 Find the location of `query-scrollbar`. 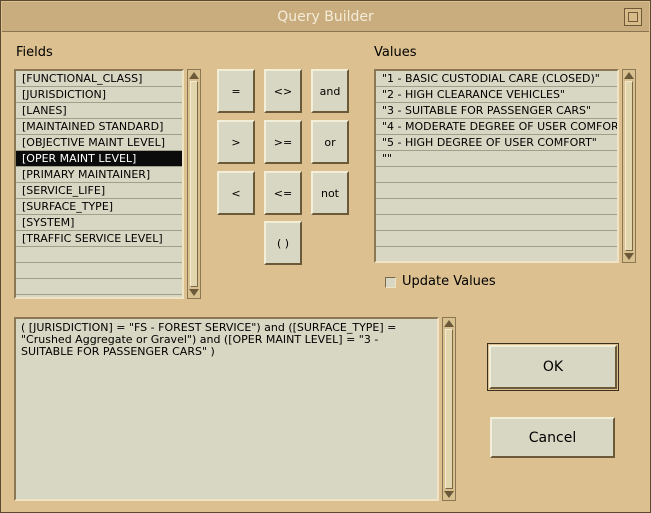

query-scrollbar is located at coordinates (449, 409).